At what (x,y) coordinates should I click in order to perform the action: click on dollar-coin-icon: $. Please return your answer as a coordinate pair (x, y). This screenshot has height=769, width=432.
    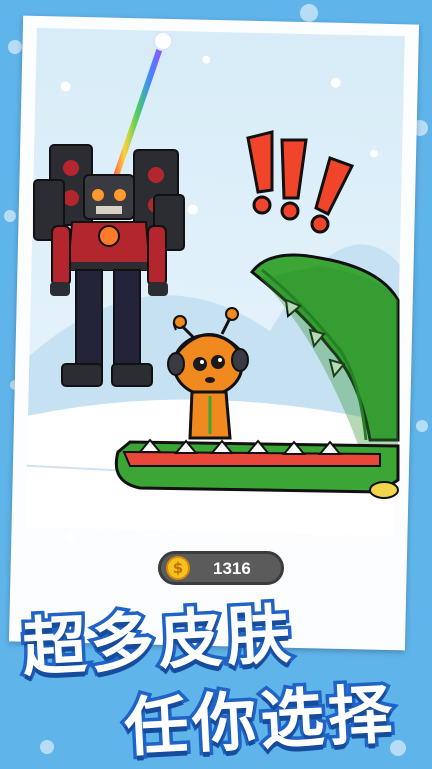
    Looking at the image, I should click on (178, 568).